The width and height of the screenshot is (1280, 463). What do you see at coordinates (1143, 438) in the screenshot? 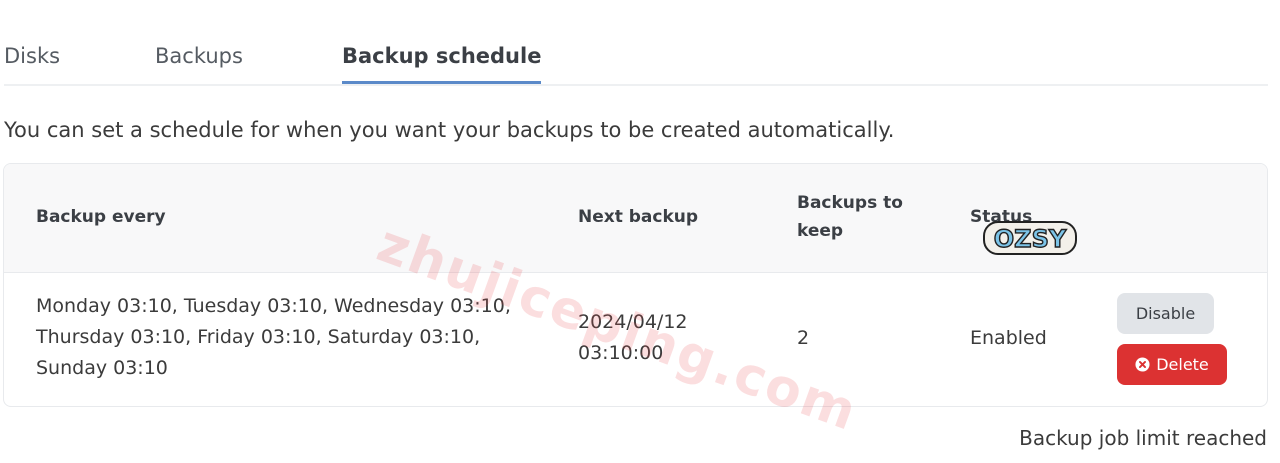
I see `job-limit-note: Backup job limit reached` at bounding box center [1143, 438].